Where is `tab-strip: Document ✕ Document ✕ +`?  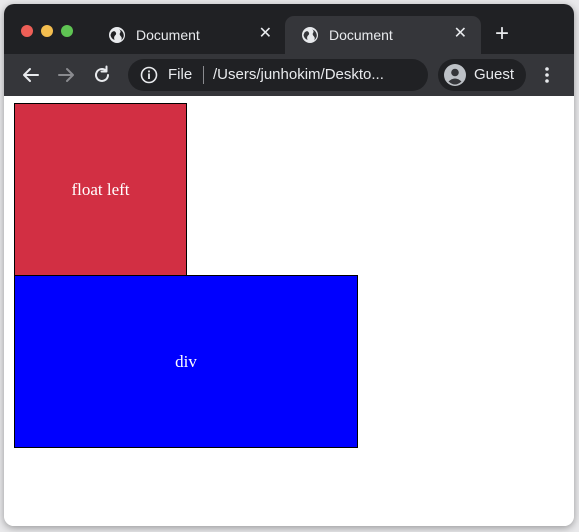
tab-strip: Document ✕ Document ✕ + is located at coordinates (289, 29).